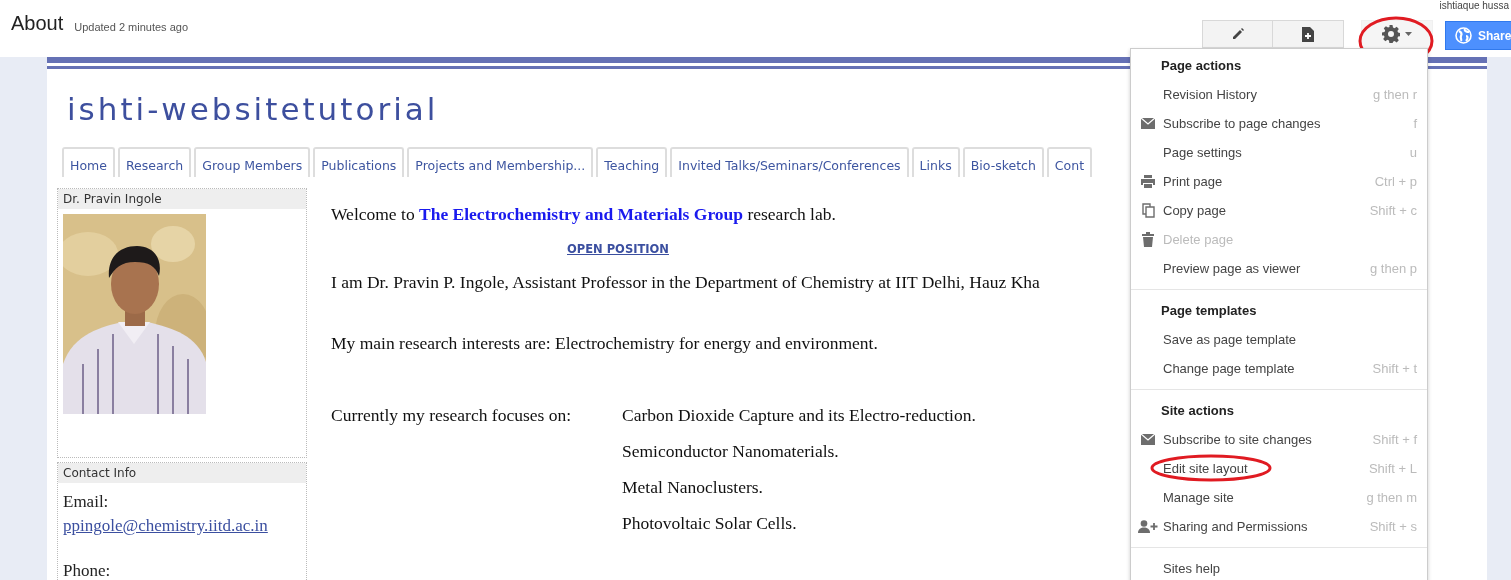 This screenshot has height=580, width=1511. What do you see at coordinates (1279, 567) in the screenshot?
I see `menu-item: Sites help` at bounding box center [1279, 567].